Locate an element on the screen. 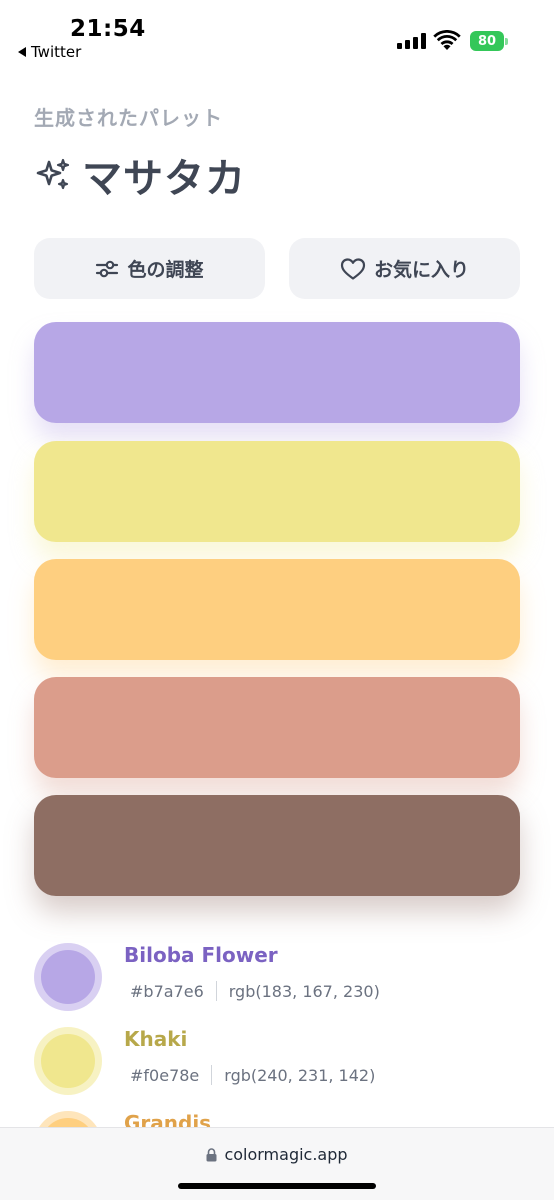 The height and width of the screenshot is (1200, 554). color-name: Khaki is located at coordinates (156, 1039).